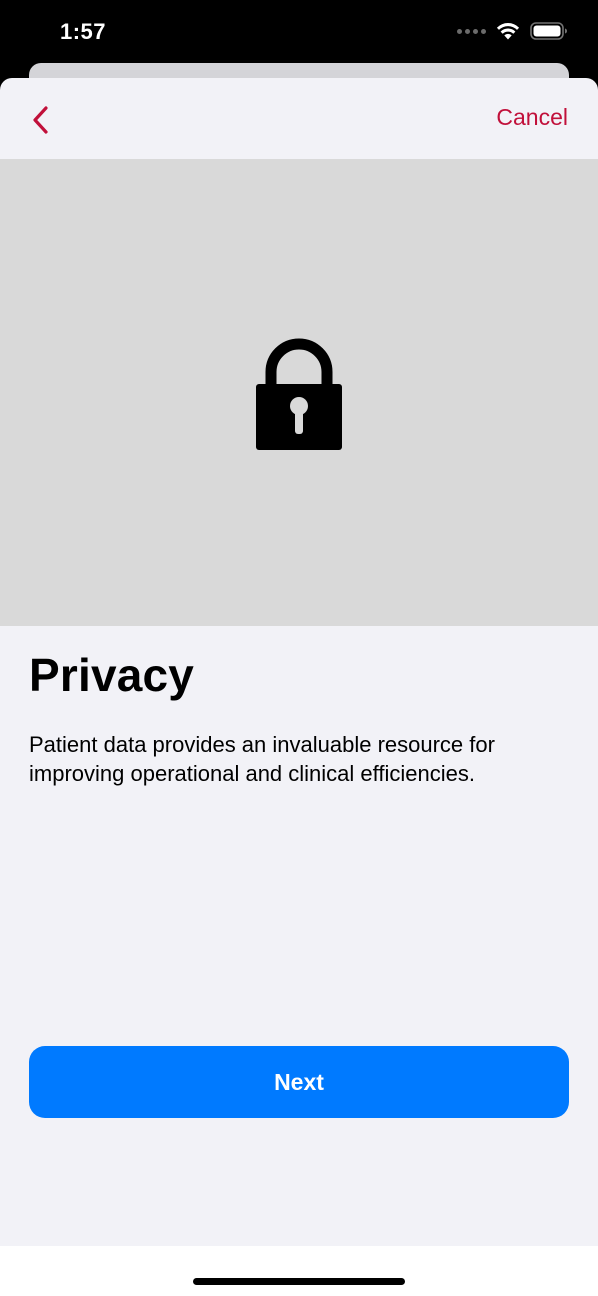 The image size is (598, 1296). What do you see at coordinates (548, 31) in the screenshot?
I see `battery-icon` at bounding box center [548, 31].